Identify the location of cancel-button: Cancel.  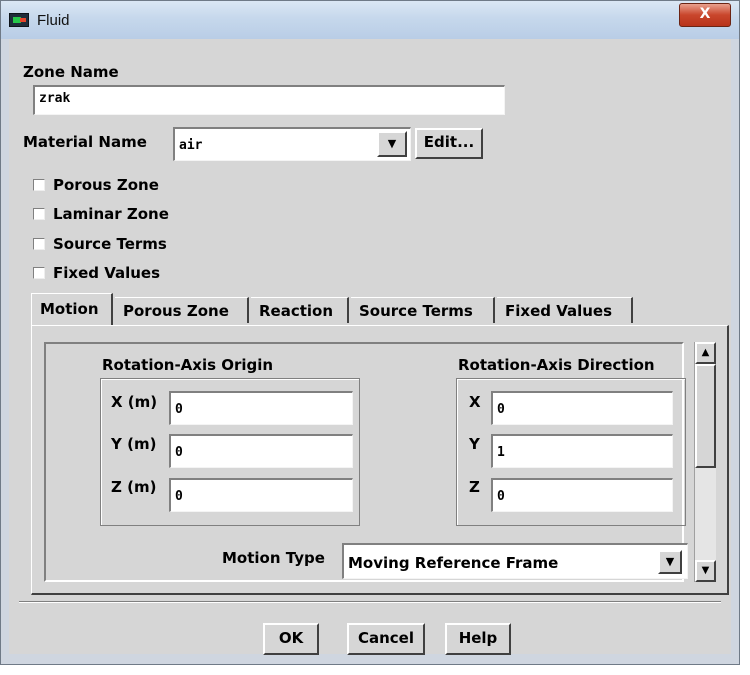
(386, 639).